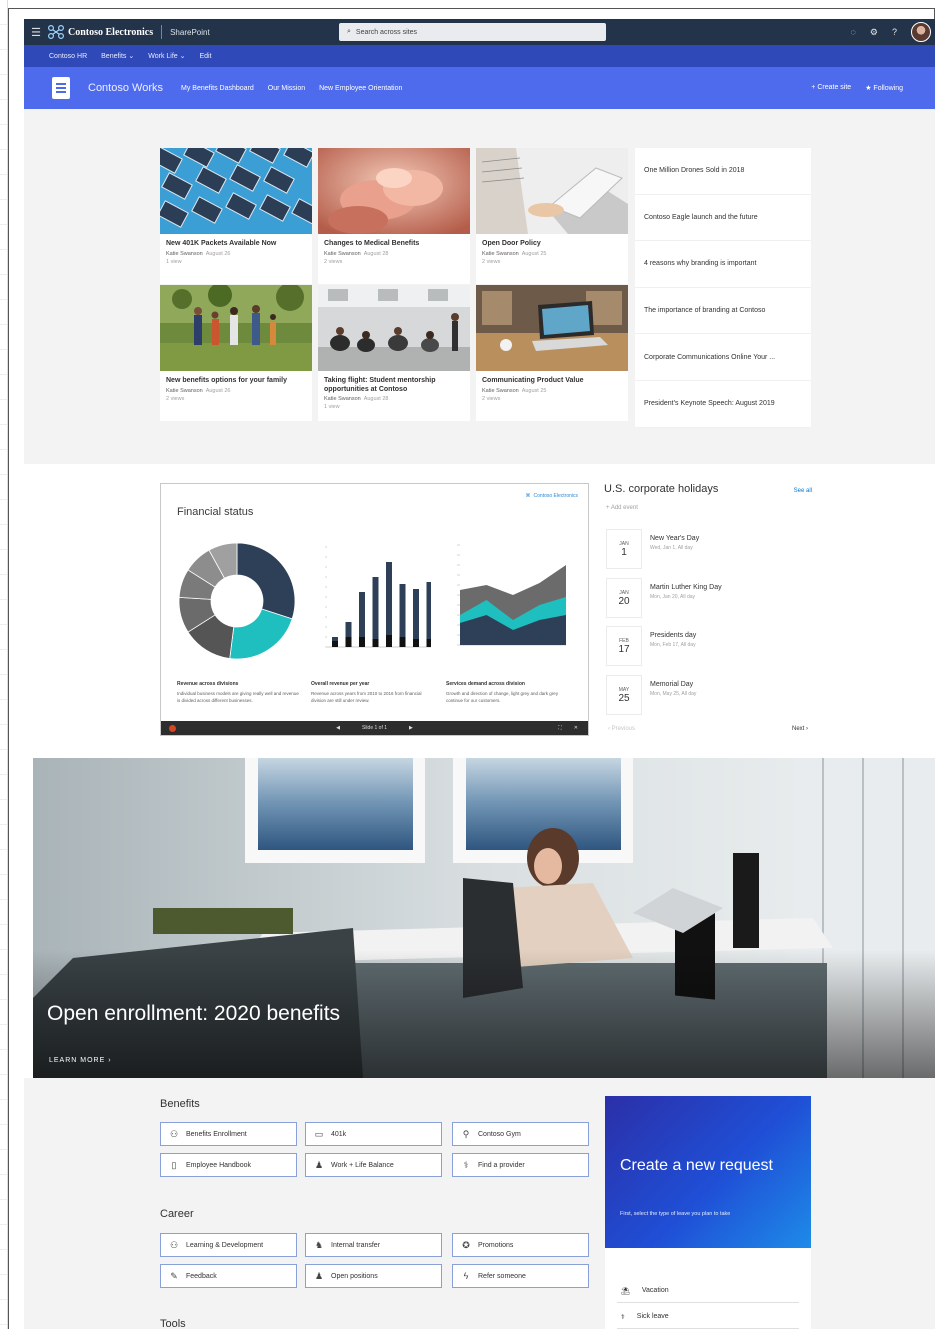 The image size is (943, 1329). What do you see at coordinates (723, 171) in the screenshot?
I see `headline-item: One Million Drones Sold in 2018` at bounding box center [723, 171].